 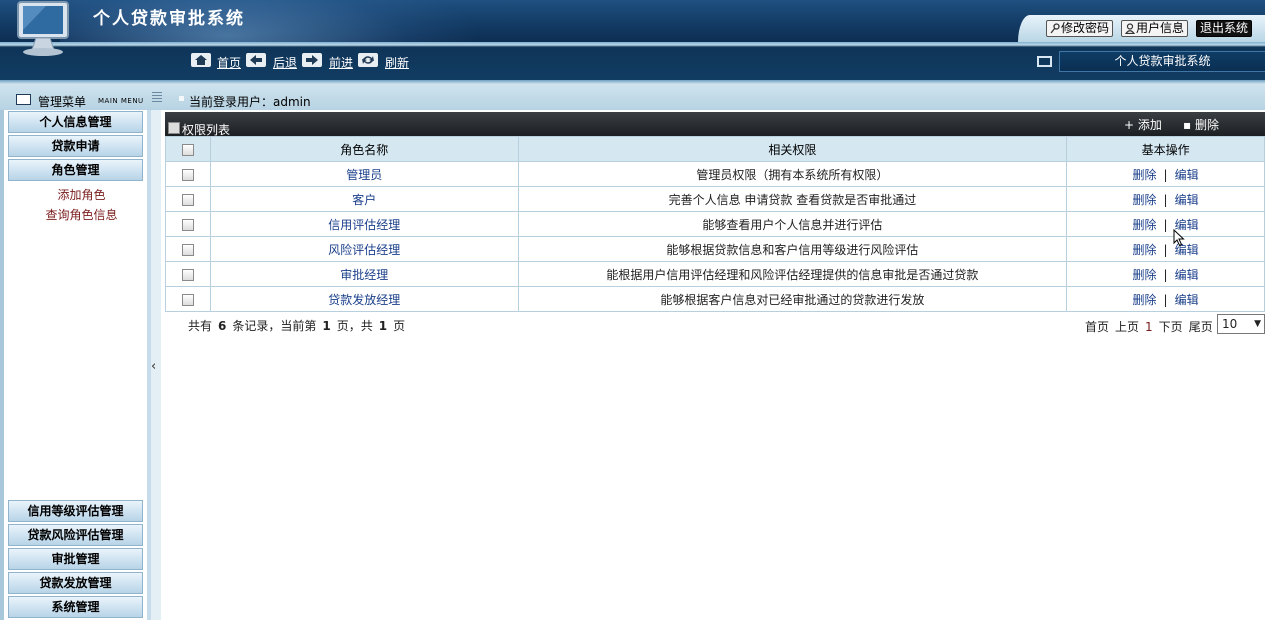 I want to click on page-size-select: 10 ▼, so click(x=1241, y=324).